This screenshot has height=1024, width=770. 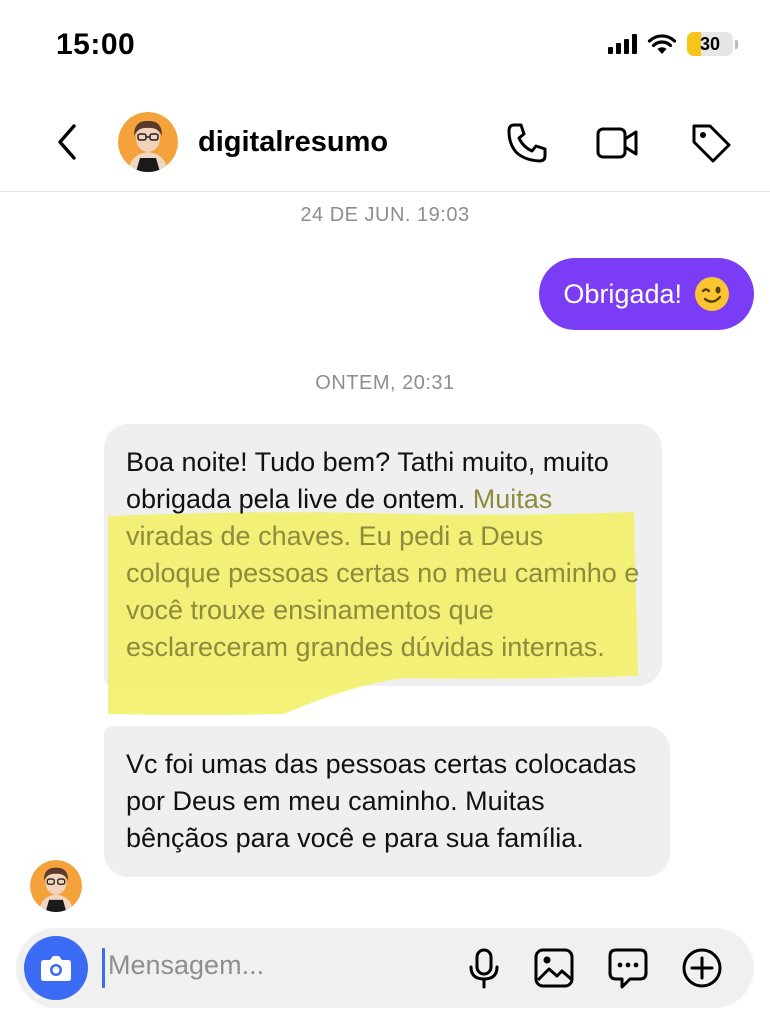 I want to click on camera-icon, so click(x=56, y=968).